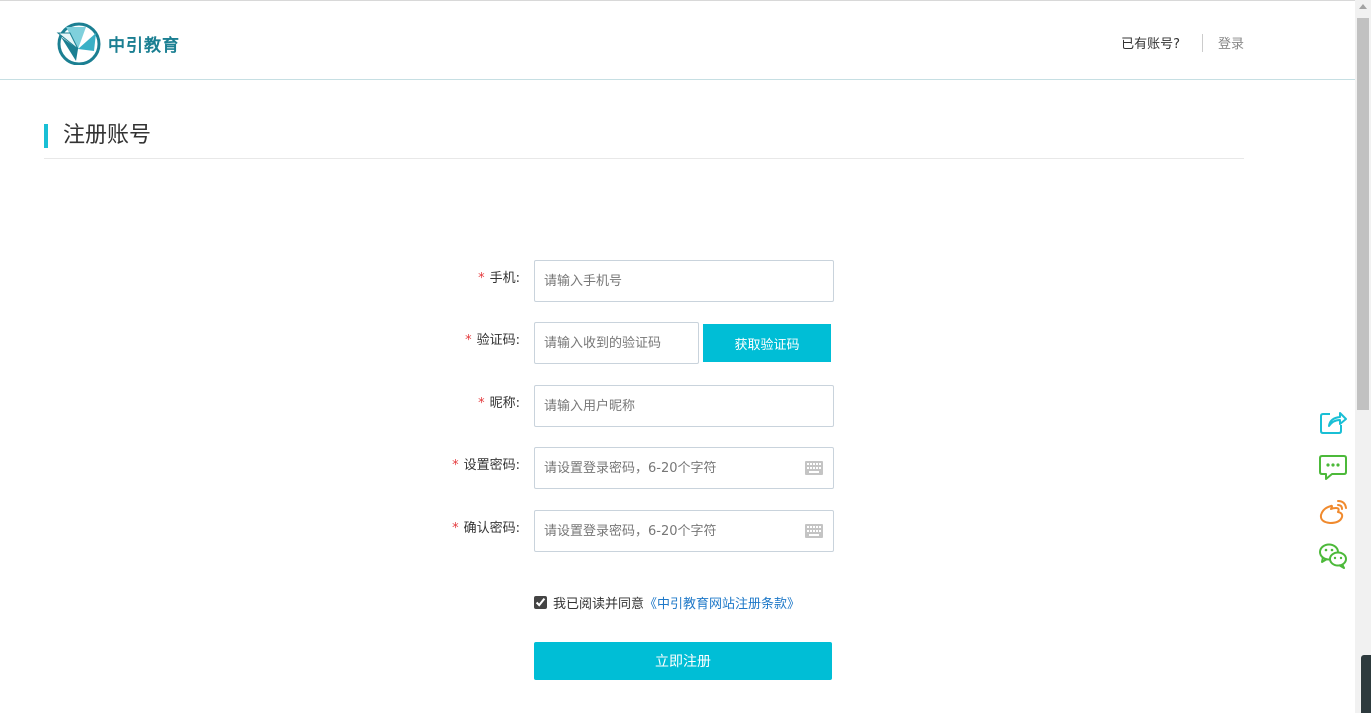  Describe the element at coordinates (1231, 42) in the screenshot. I see `login-link: 登录` at that location.